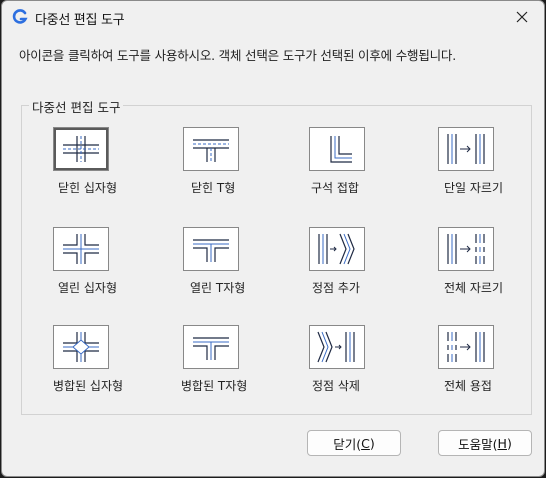  Describe the element at coordinates (336, 386) in the screenshot. I see `tool-label: 정점 삭제` at that location.